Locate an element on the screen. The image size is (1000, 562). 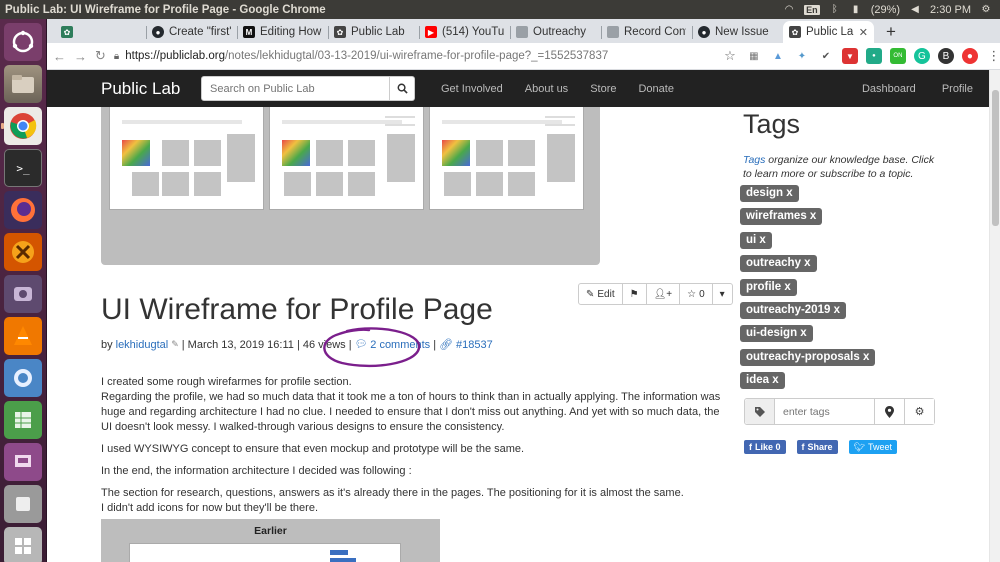
tag-chip: ui x is located at coordinates (756, 240).